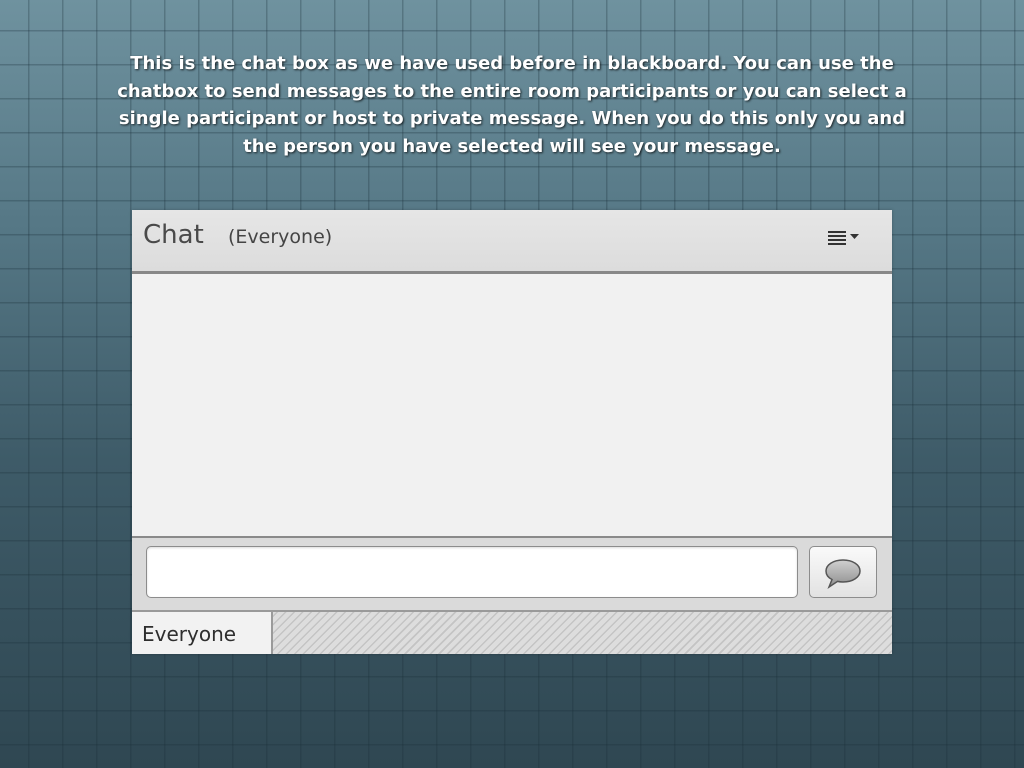  I want to click on chat-title: Chat, so click(173, 235).